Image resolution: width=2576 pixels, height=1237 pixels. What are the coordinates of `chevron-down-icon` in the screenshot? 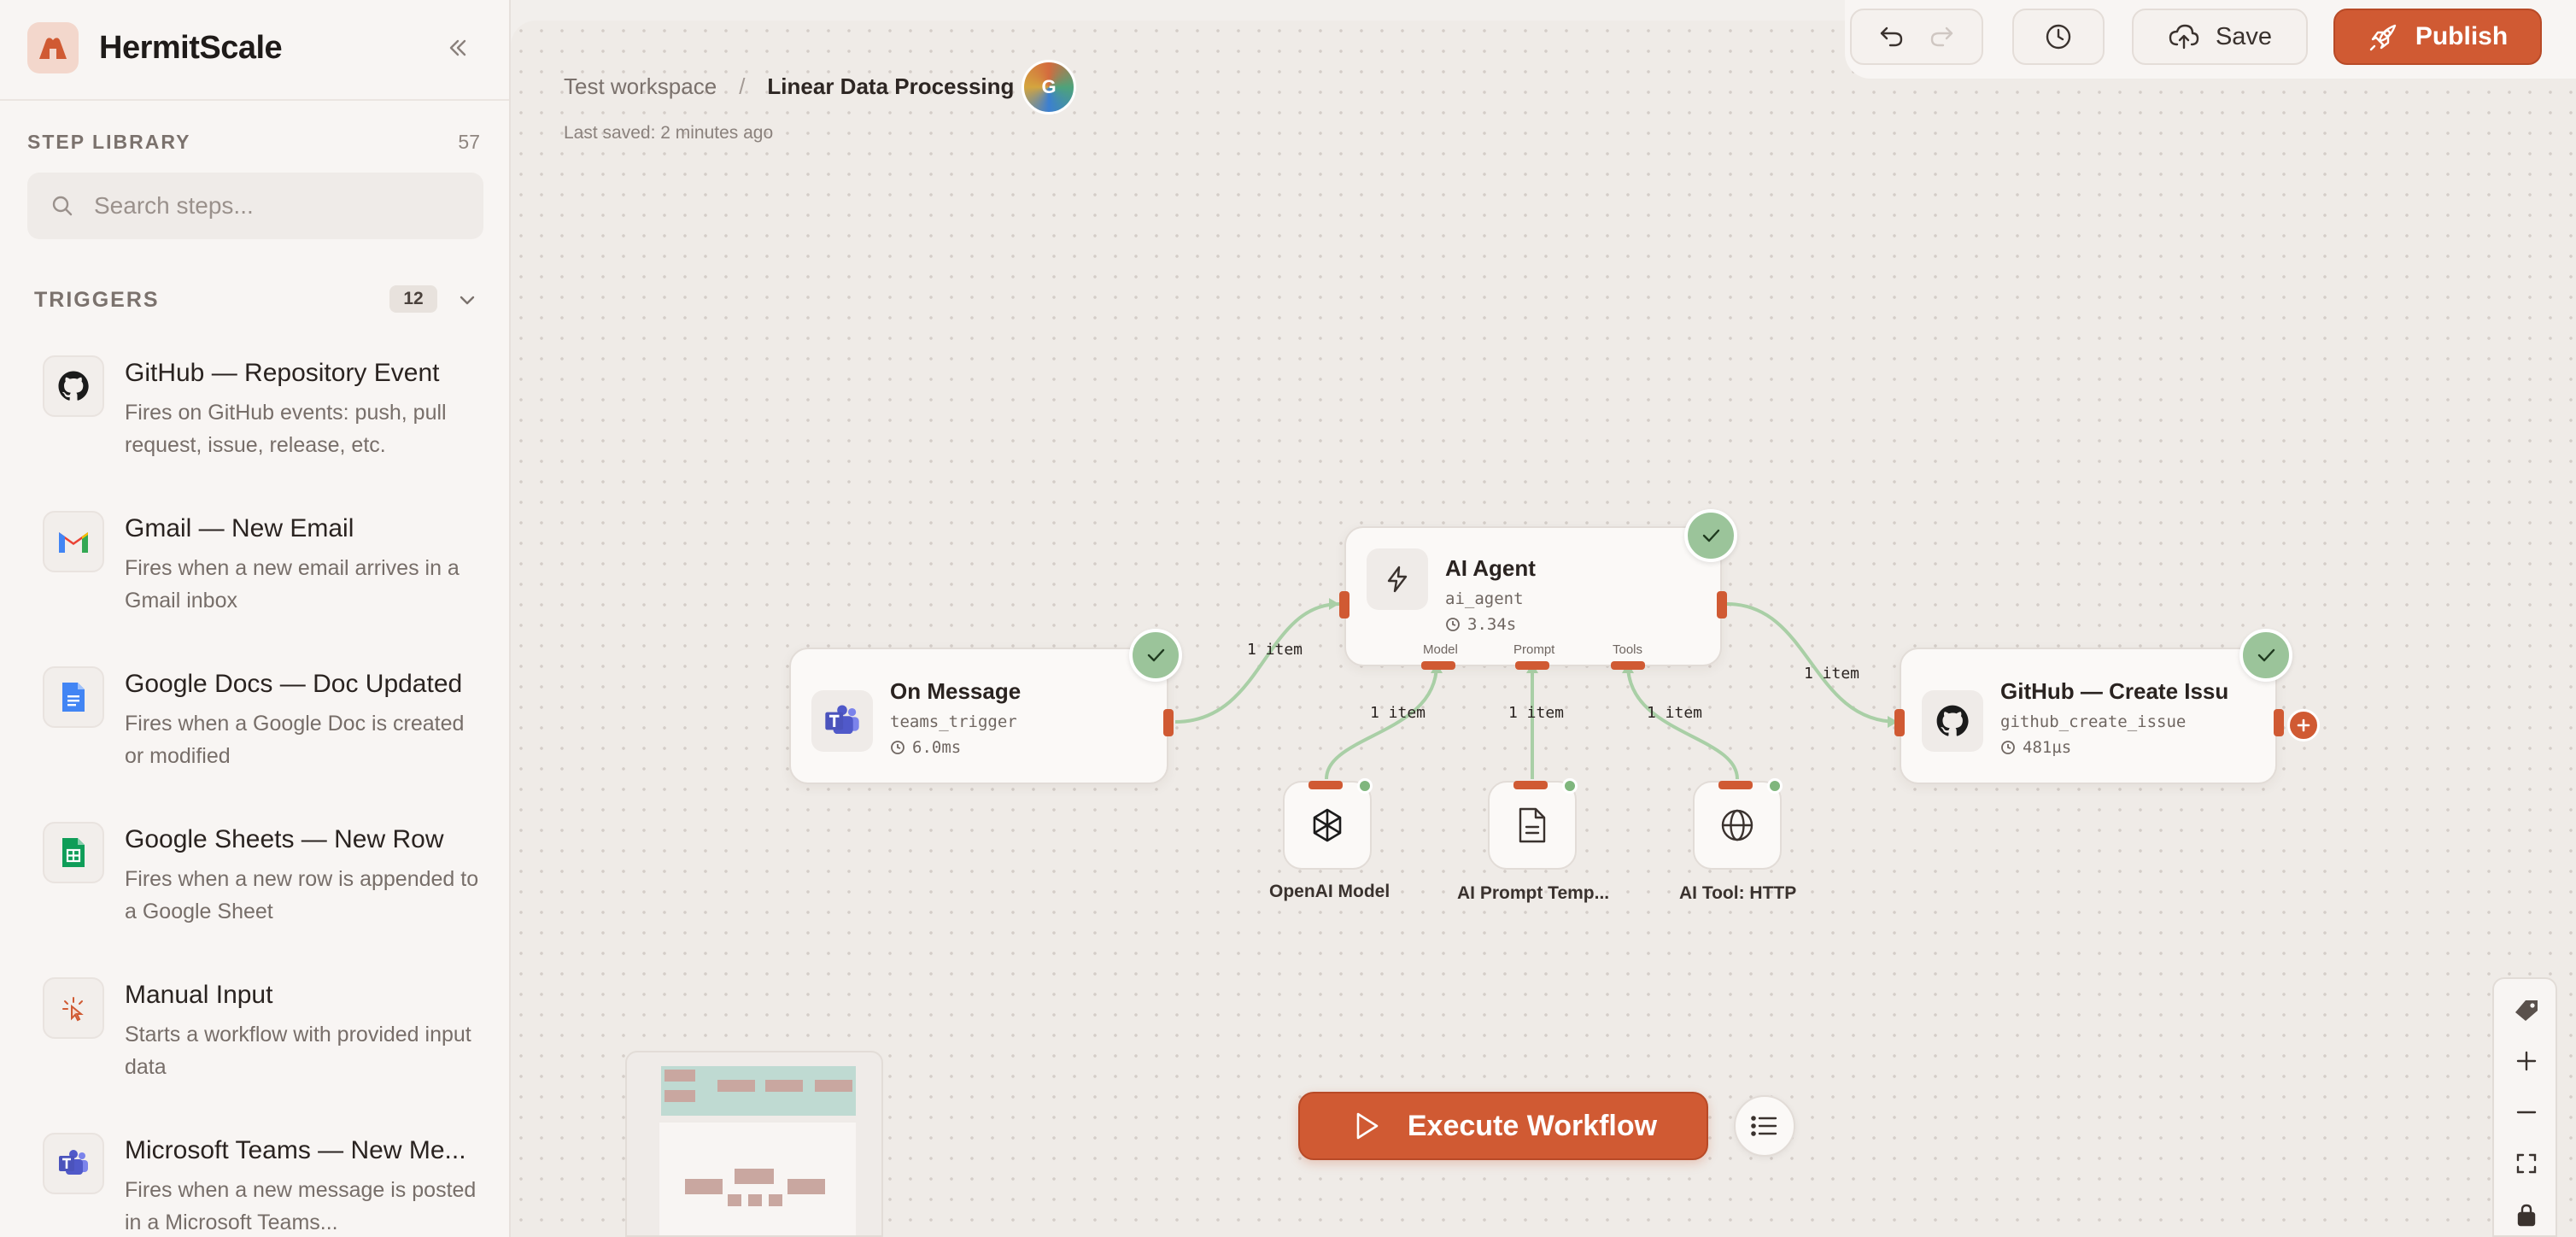 It's located at (467, 299).